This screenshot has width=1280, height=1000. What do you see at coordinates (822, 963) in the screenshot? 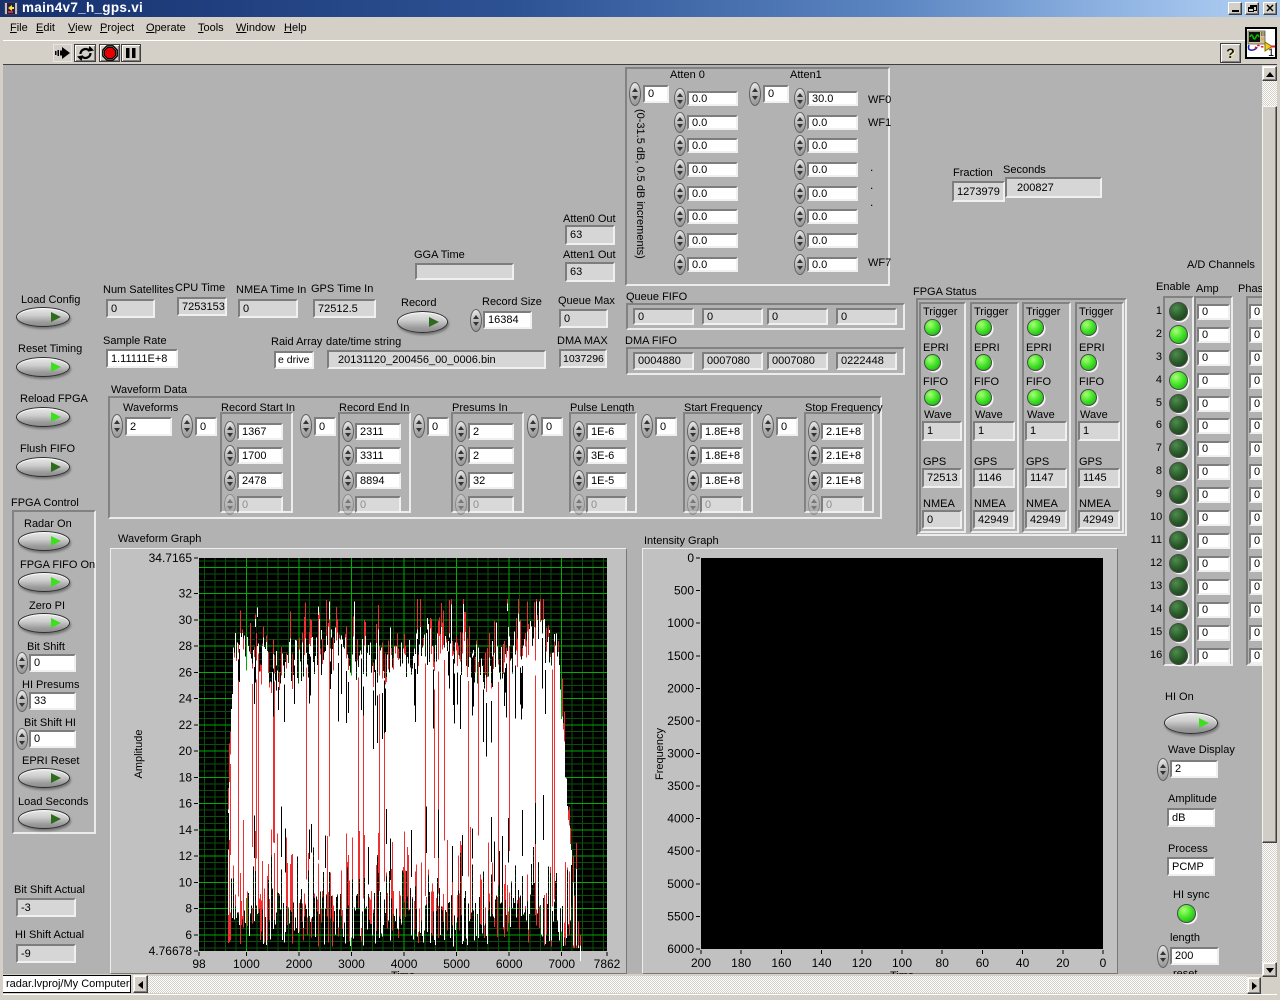
I see `svg-text: 140` at bounding box center [822, 963].